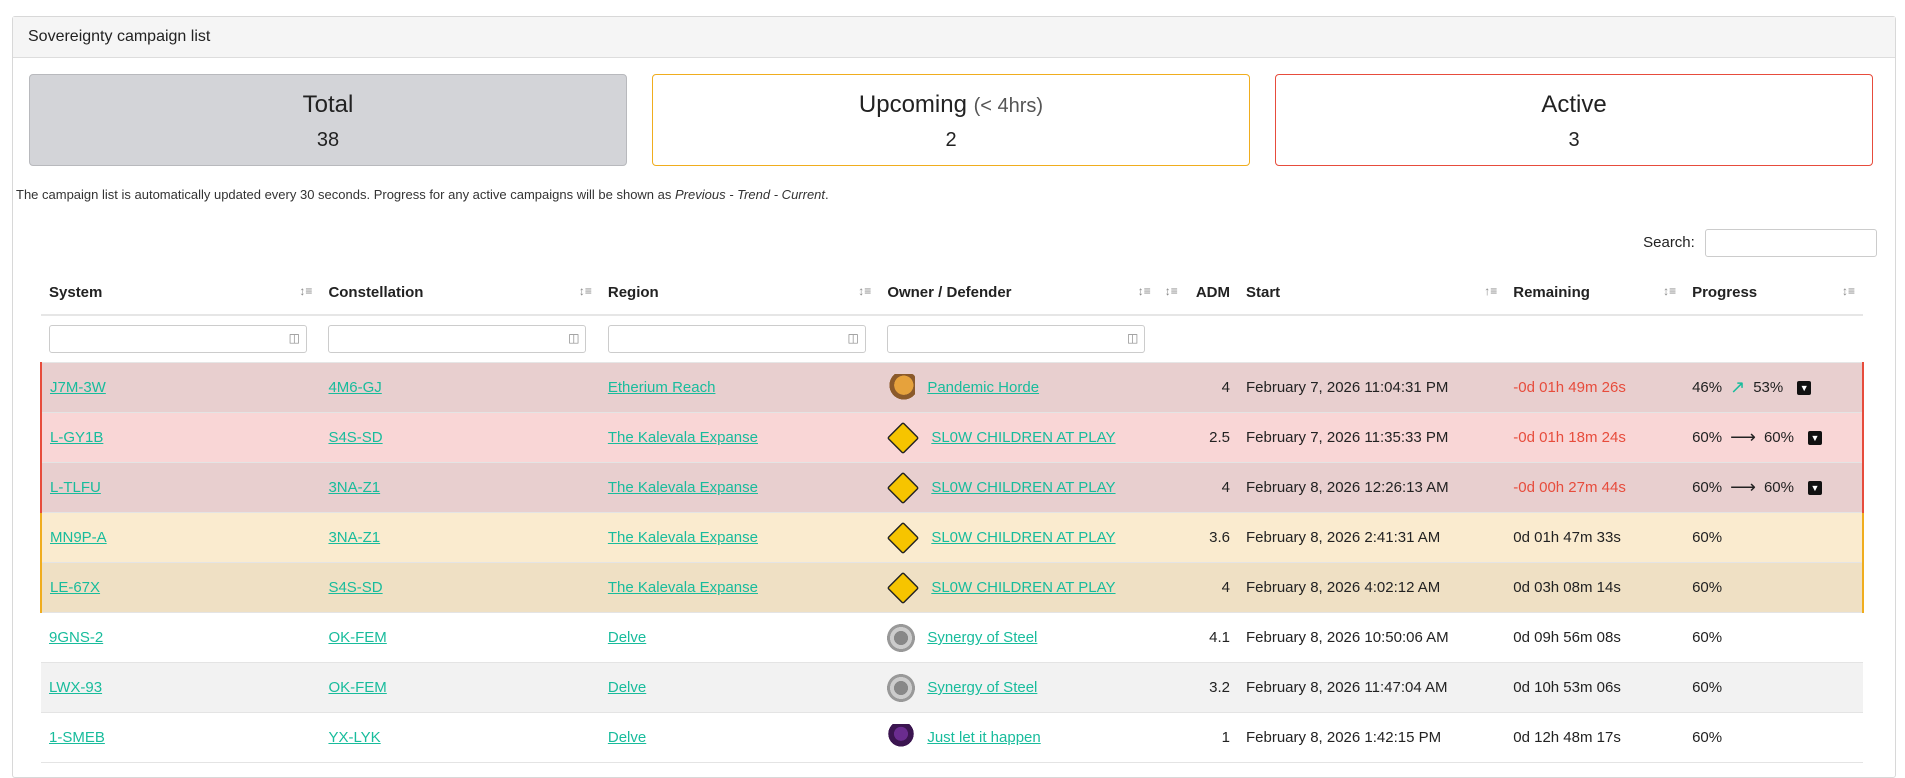 This screenshot has width=1905, height=778. Describe the element at coordinates (1595, 687) in the screenshot. I see `remaining-cell: 0d 10h 53m 06s` at that location.